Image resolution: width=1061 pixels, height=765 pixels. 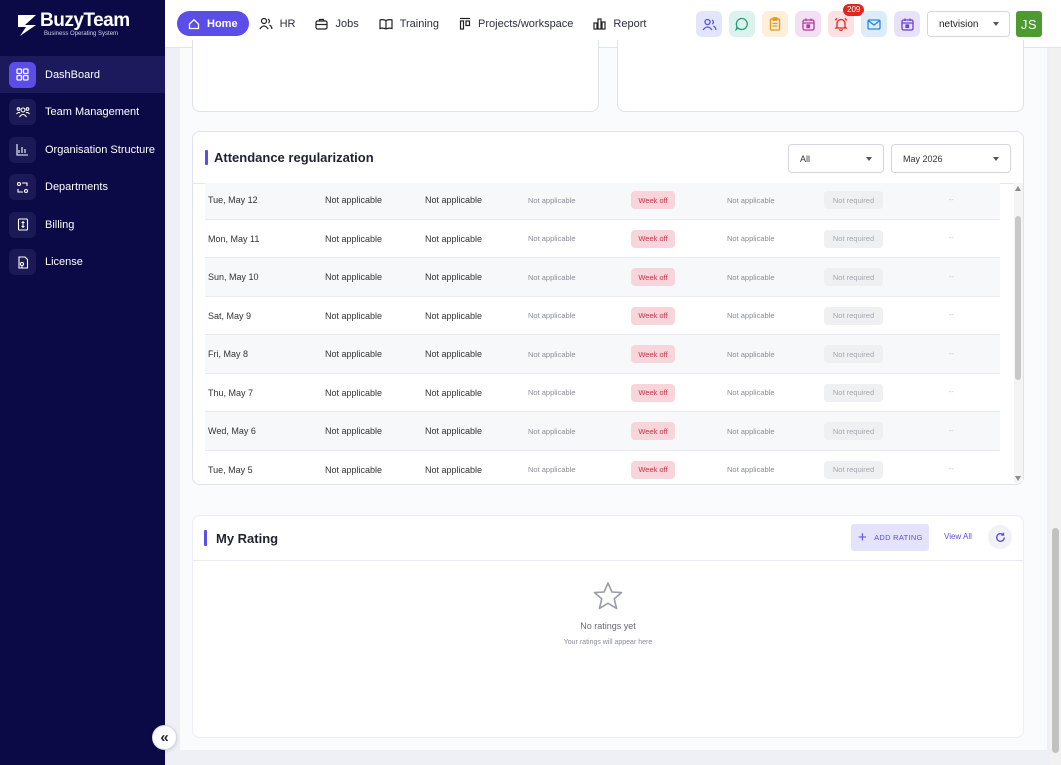 I want to click on add-rating-button: + ADD RATING, so click(x=890, y=537).